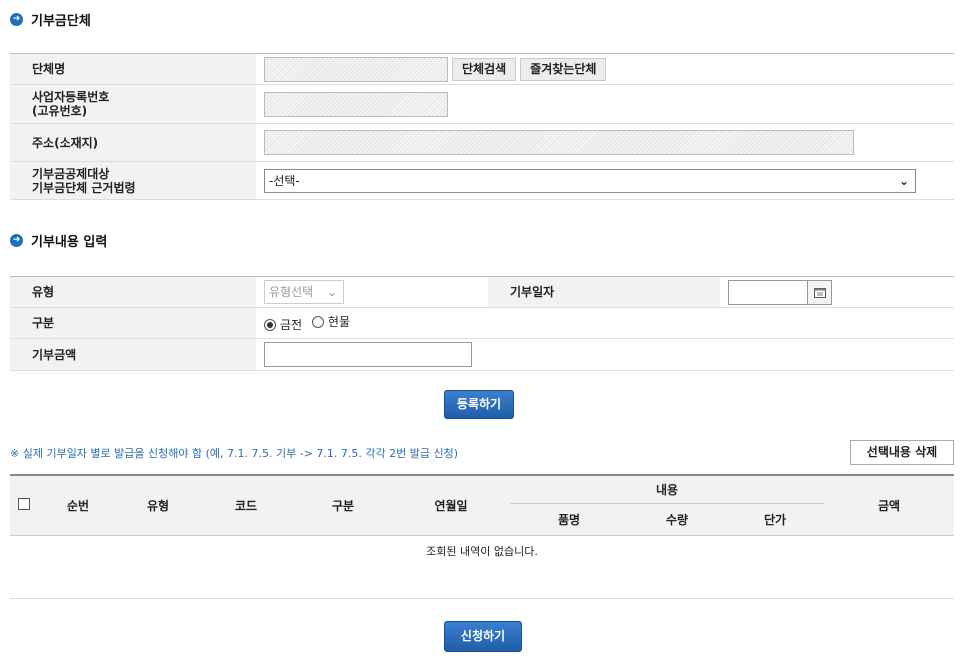  I want to click on address-label: 주소(소재지), so click(133, 142).